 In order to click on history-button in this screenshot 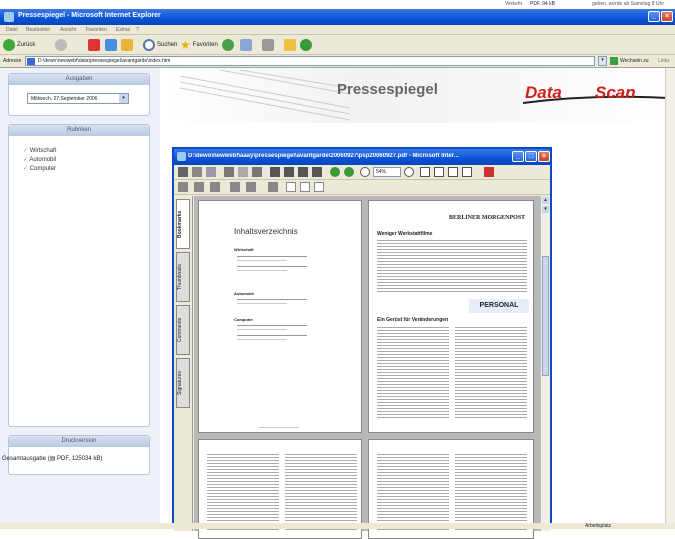, I will do `click(228, 45)`.